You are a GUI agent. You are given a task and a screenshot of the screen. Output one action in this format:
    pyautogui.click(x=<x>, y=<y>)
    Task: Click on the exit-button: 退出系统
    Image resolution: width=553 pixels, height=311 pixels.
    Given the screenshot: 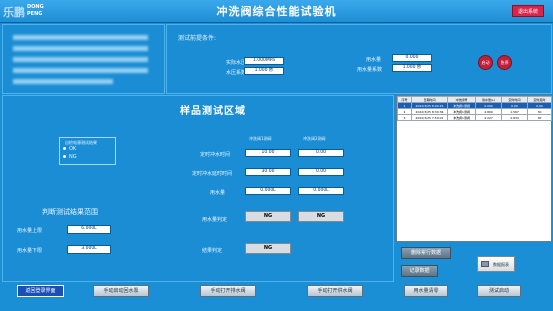 What is the action you would take?
    pyautogui.click(x=528, y=11)
    